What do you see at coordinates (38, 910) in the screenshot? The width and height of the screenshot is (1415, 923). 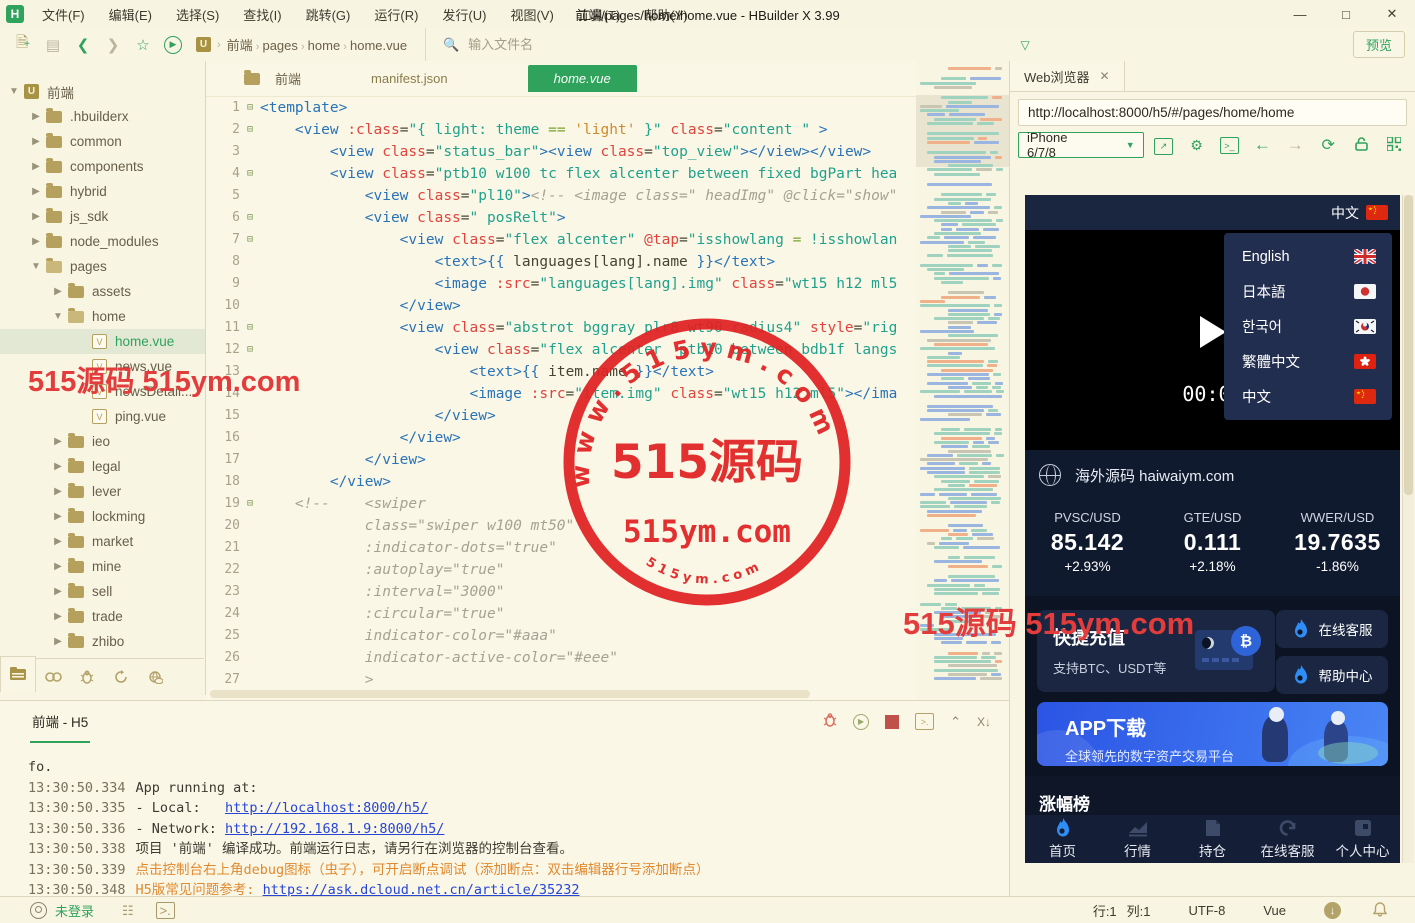 I see `account-icon` at bounding box center [38, 910].